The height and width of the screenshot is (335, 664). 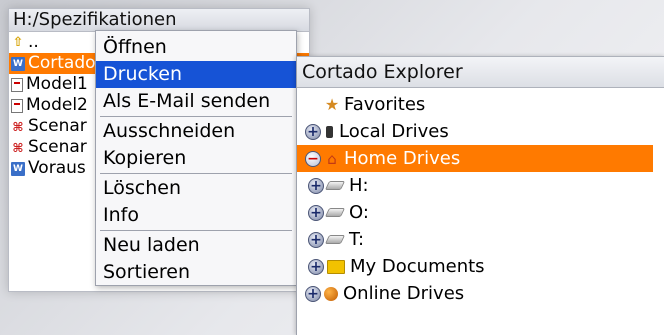 I want to click on file-name: Model2, so click(x=57, y=105).